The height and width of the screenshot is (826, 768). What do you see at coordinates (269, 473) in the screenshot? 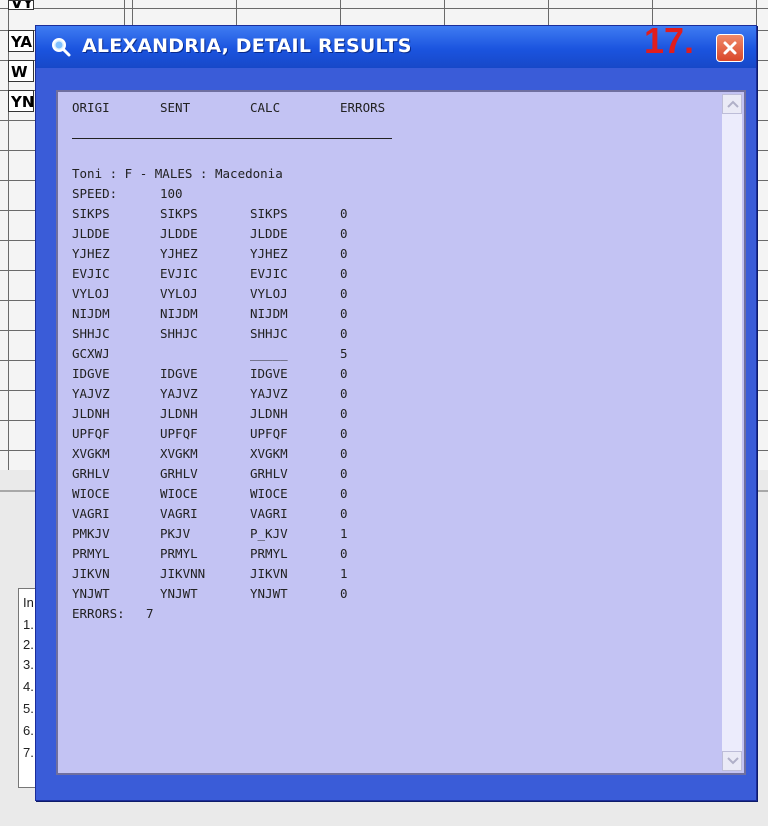
I see `result-calc: GRHLV` at bounding box center [269, 473].